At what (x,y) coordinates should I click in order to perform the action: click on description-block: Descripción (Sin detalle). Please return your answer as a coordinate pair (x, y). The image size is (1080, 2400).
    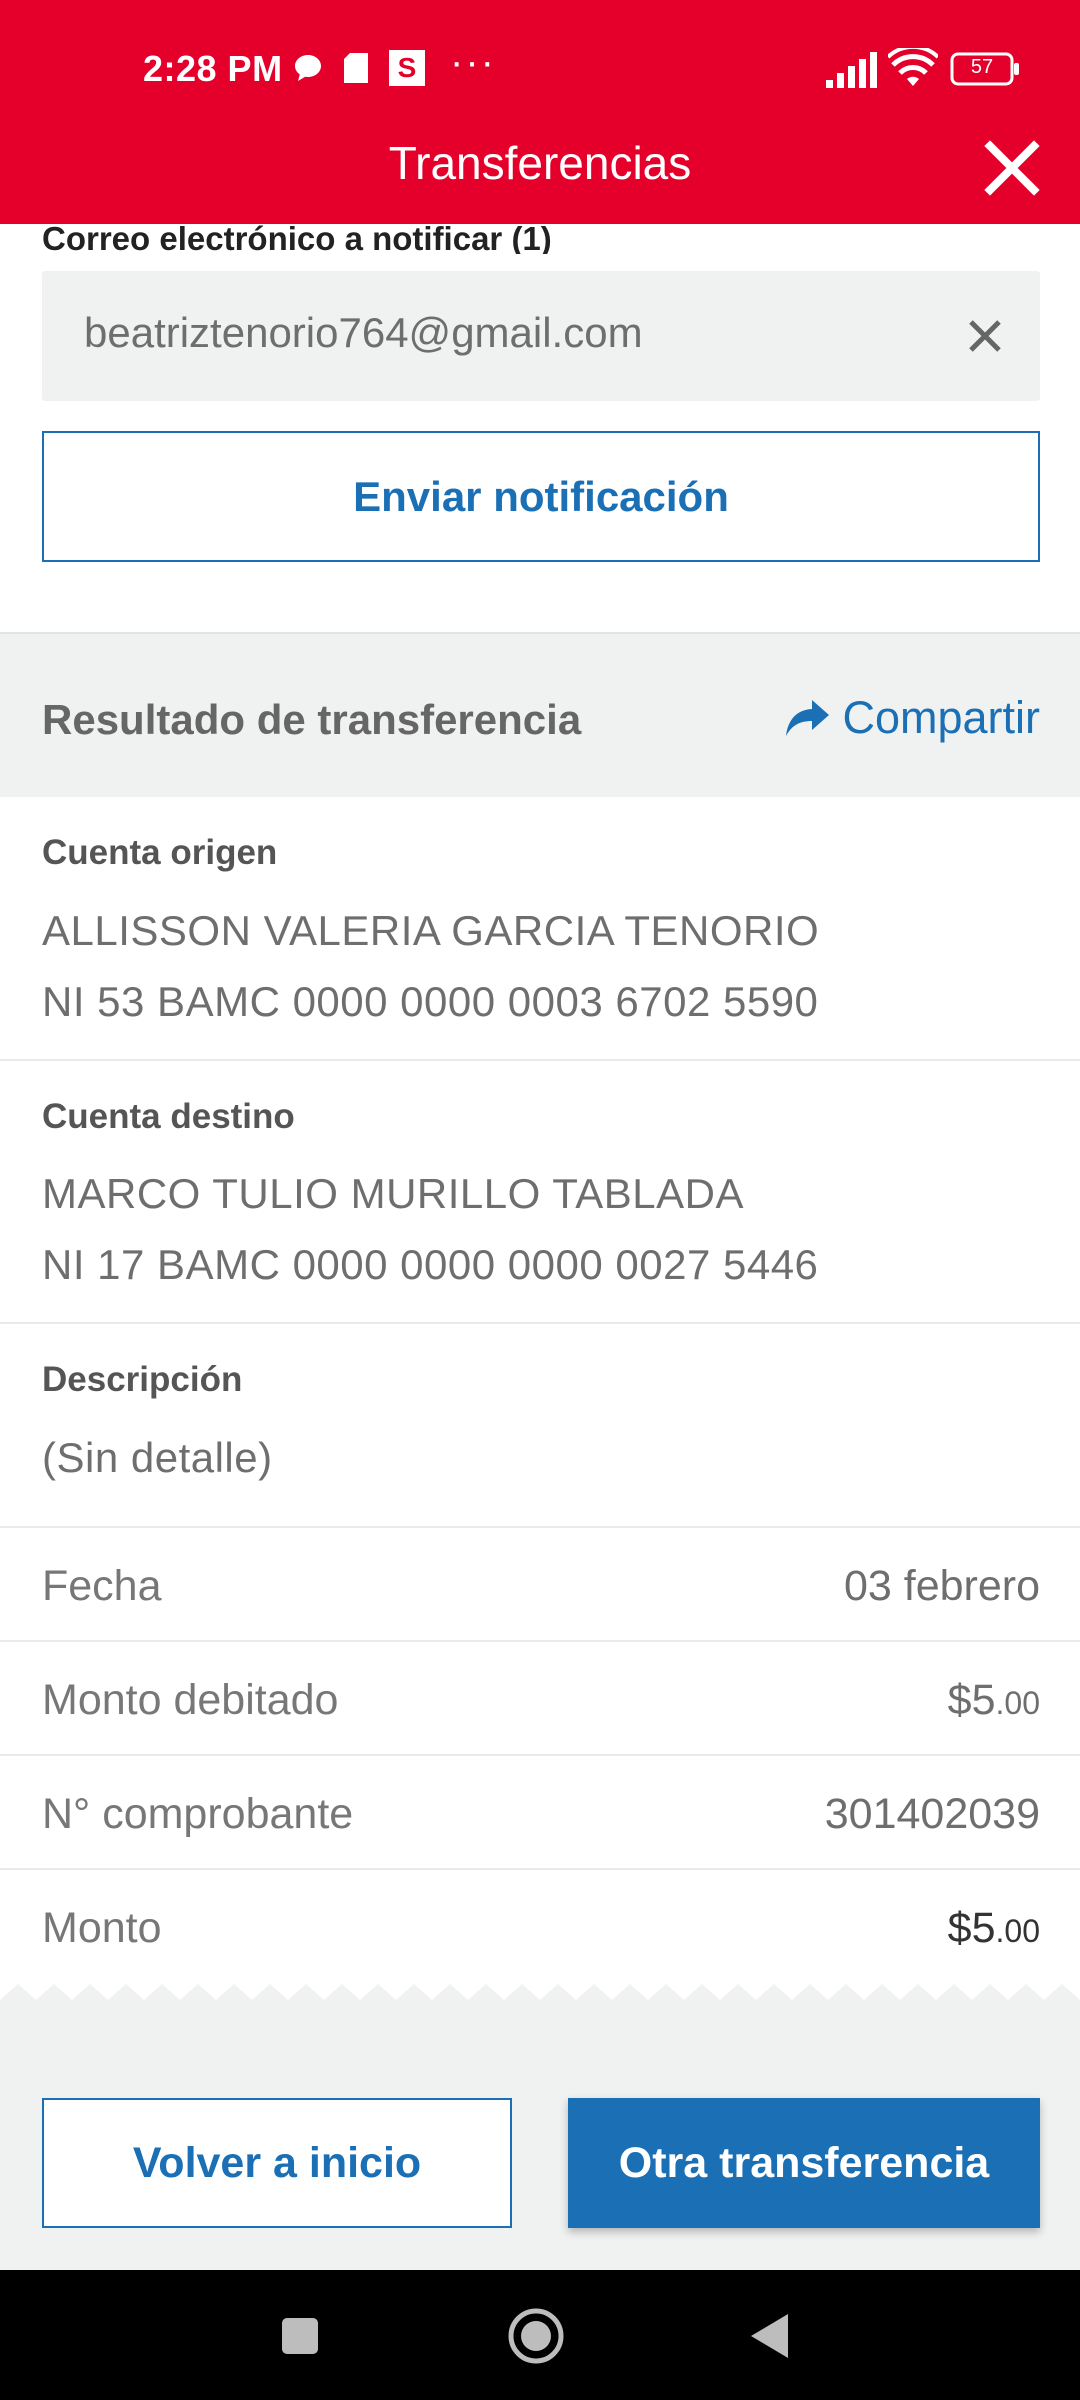
    Looking at the image, I should click on (540, 1426).